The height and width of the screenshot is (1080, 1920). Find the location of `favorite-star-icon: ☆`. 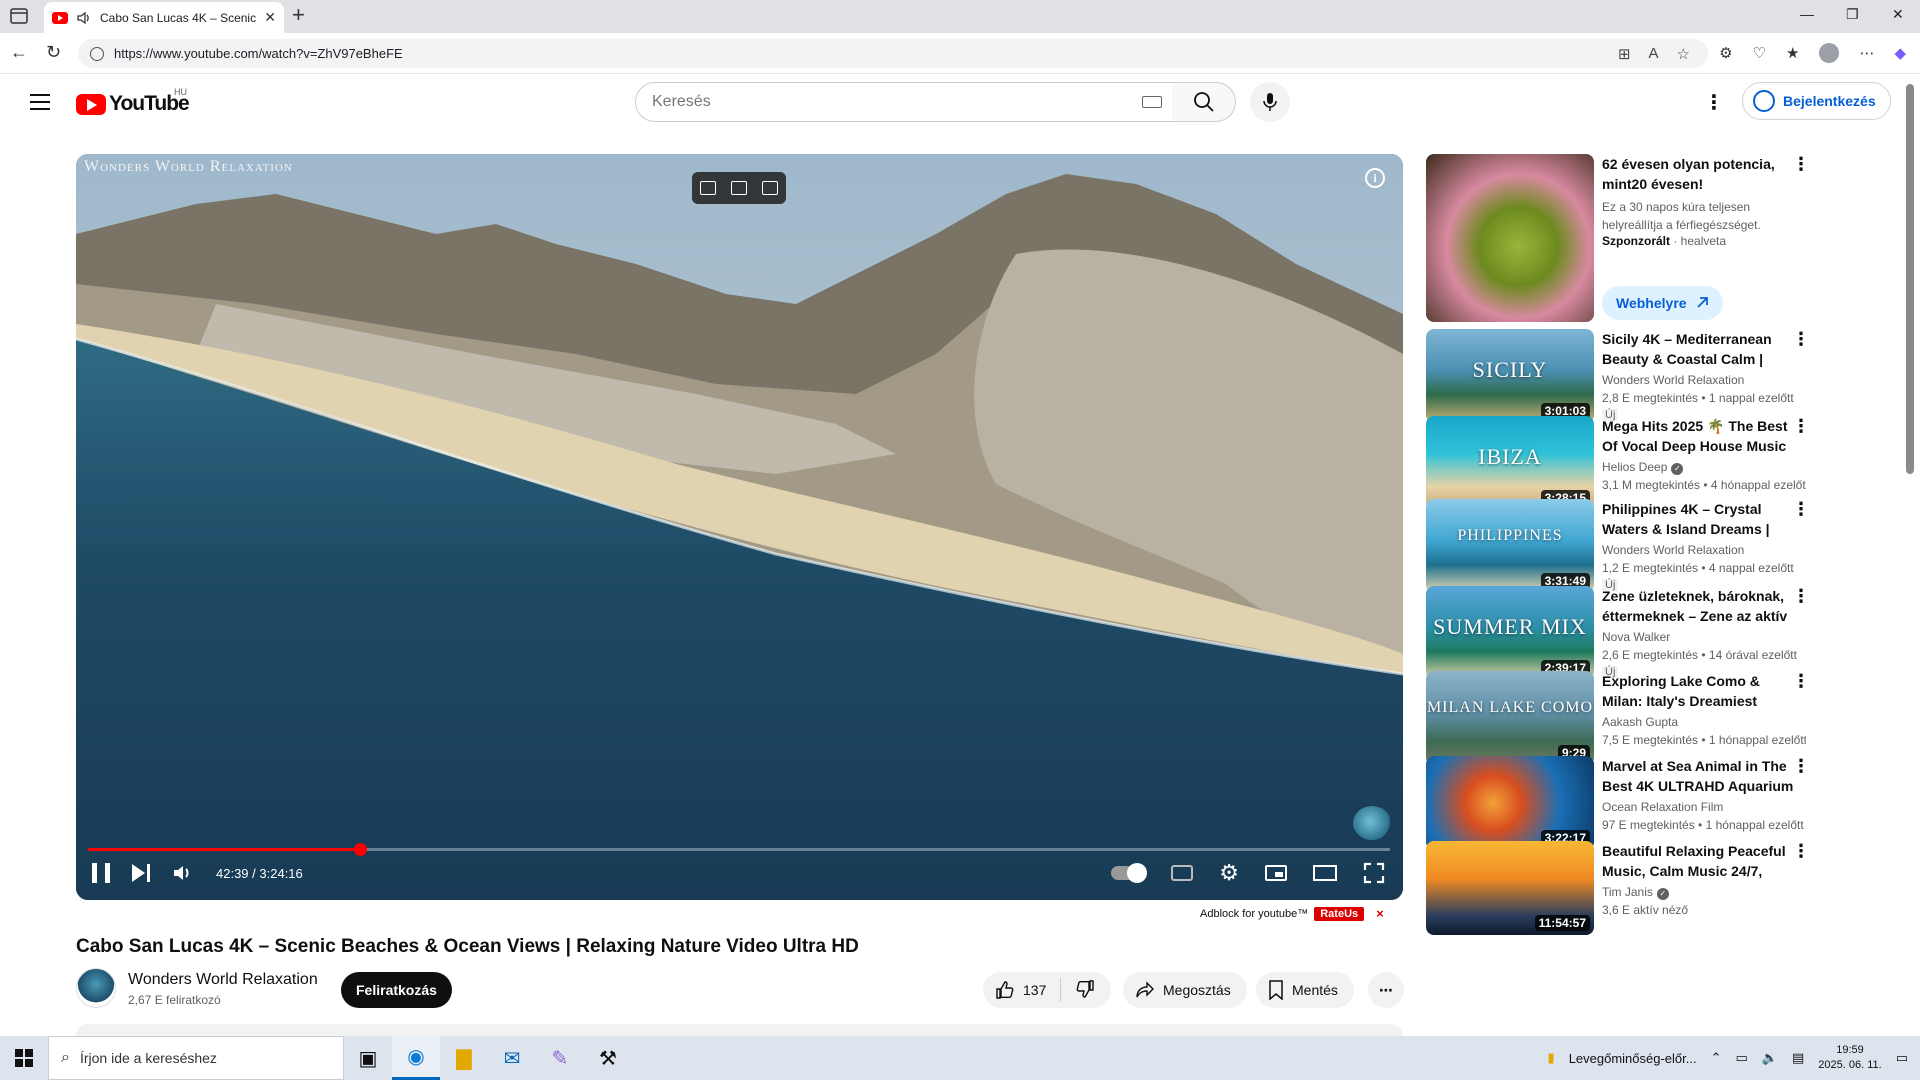

favorite-star-icon: ☆ is located at coordinates (1683, 54).